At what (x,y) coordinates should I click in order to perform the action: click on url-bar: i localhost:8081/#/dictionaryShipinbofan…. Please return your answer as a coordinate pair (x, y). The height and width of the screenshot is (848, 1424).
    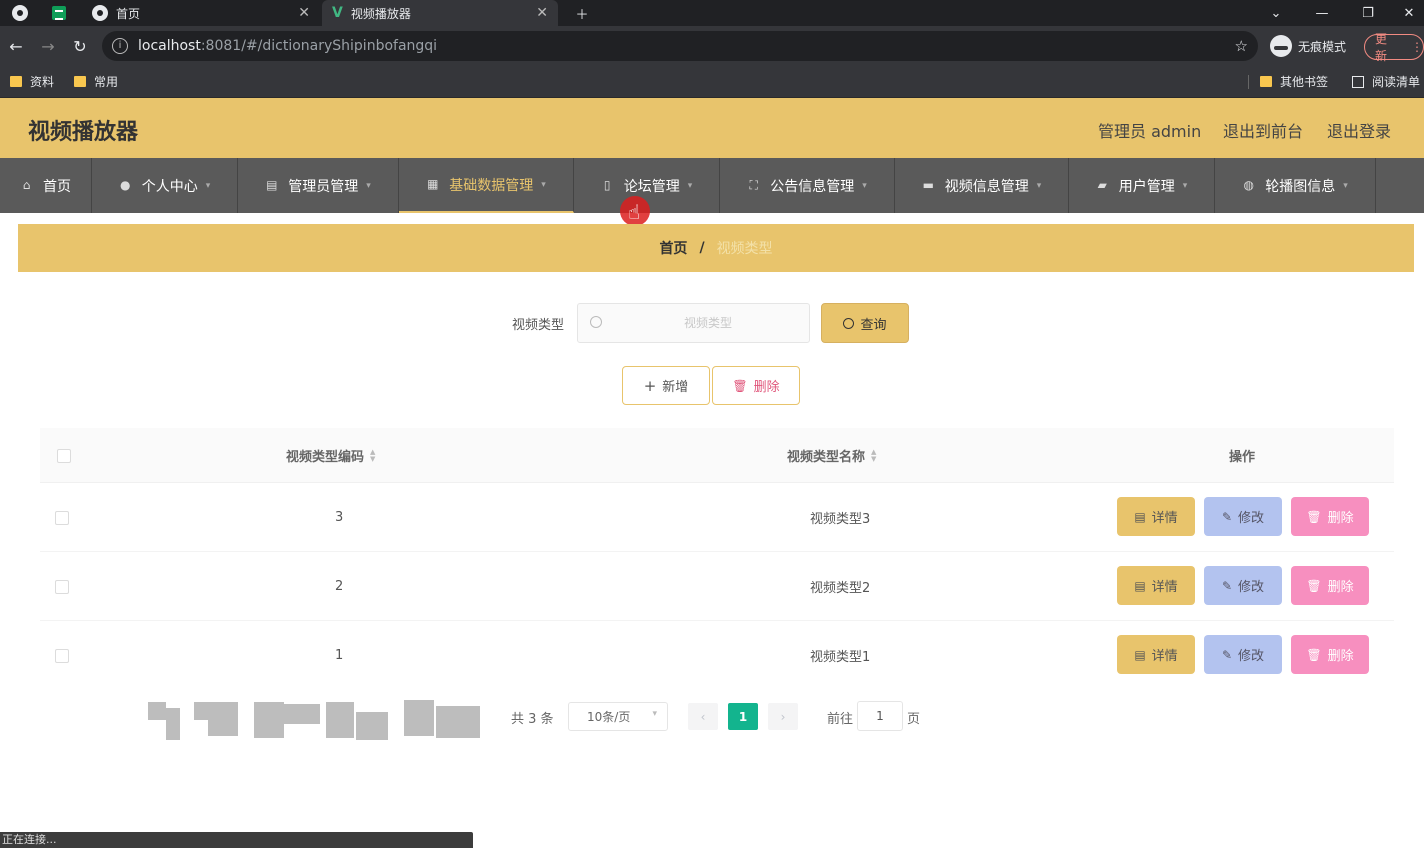
    Looking at the image, I should click on (680, 46).